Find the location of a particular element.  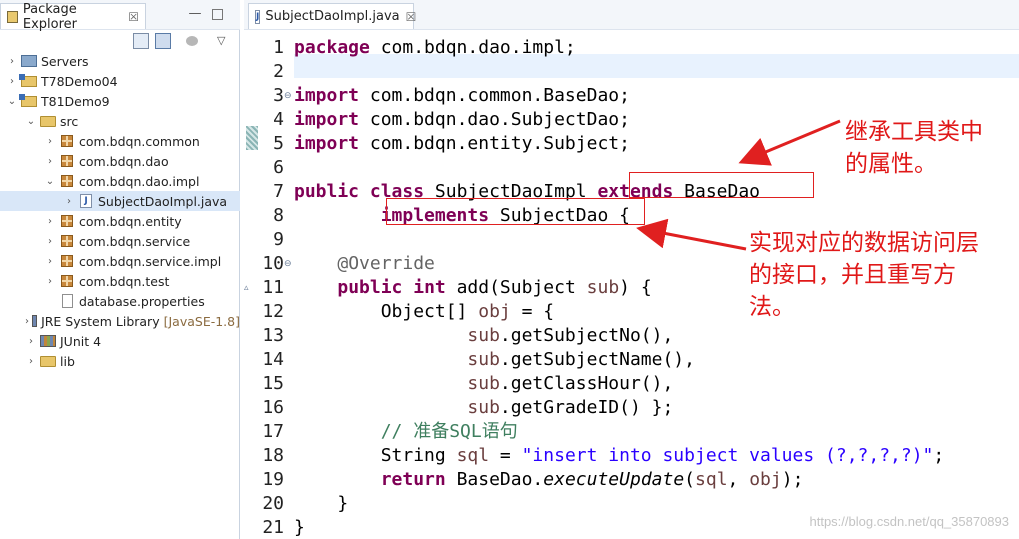

maximize-icon is located at coordinates (217, 14).